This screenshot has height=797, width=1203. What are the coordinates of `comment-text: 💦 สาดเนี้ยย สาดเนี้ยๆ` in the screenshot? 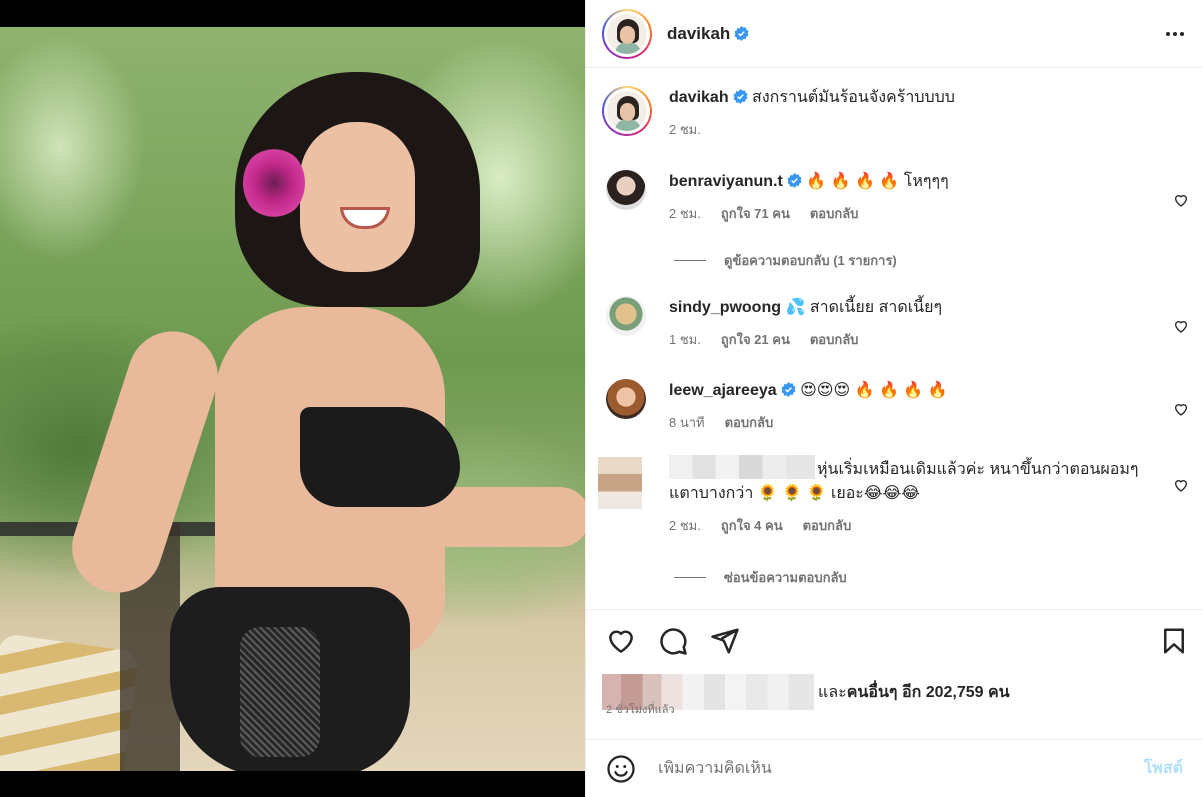 It's located at (864, 307).